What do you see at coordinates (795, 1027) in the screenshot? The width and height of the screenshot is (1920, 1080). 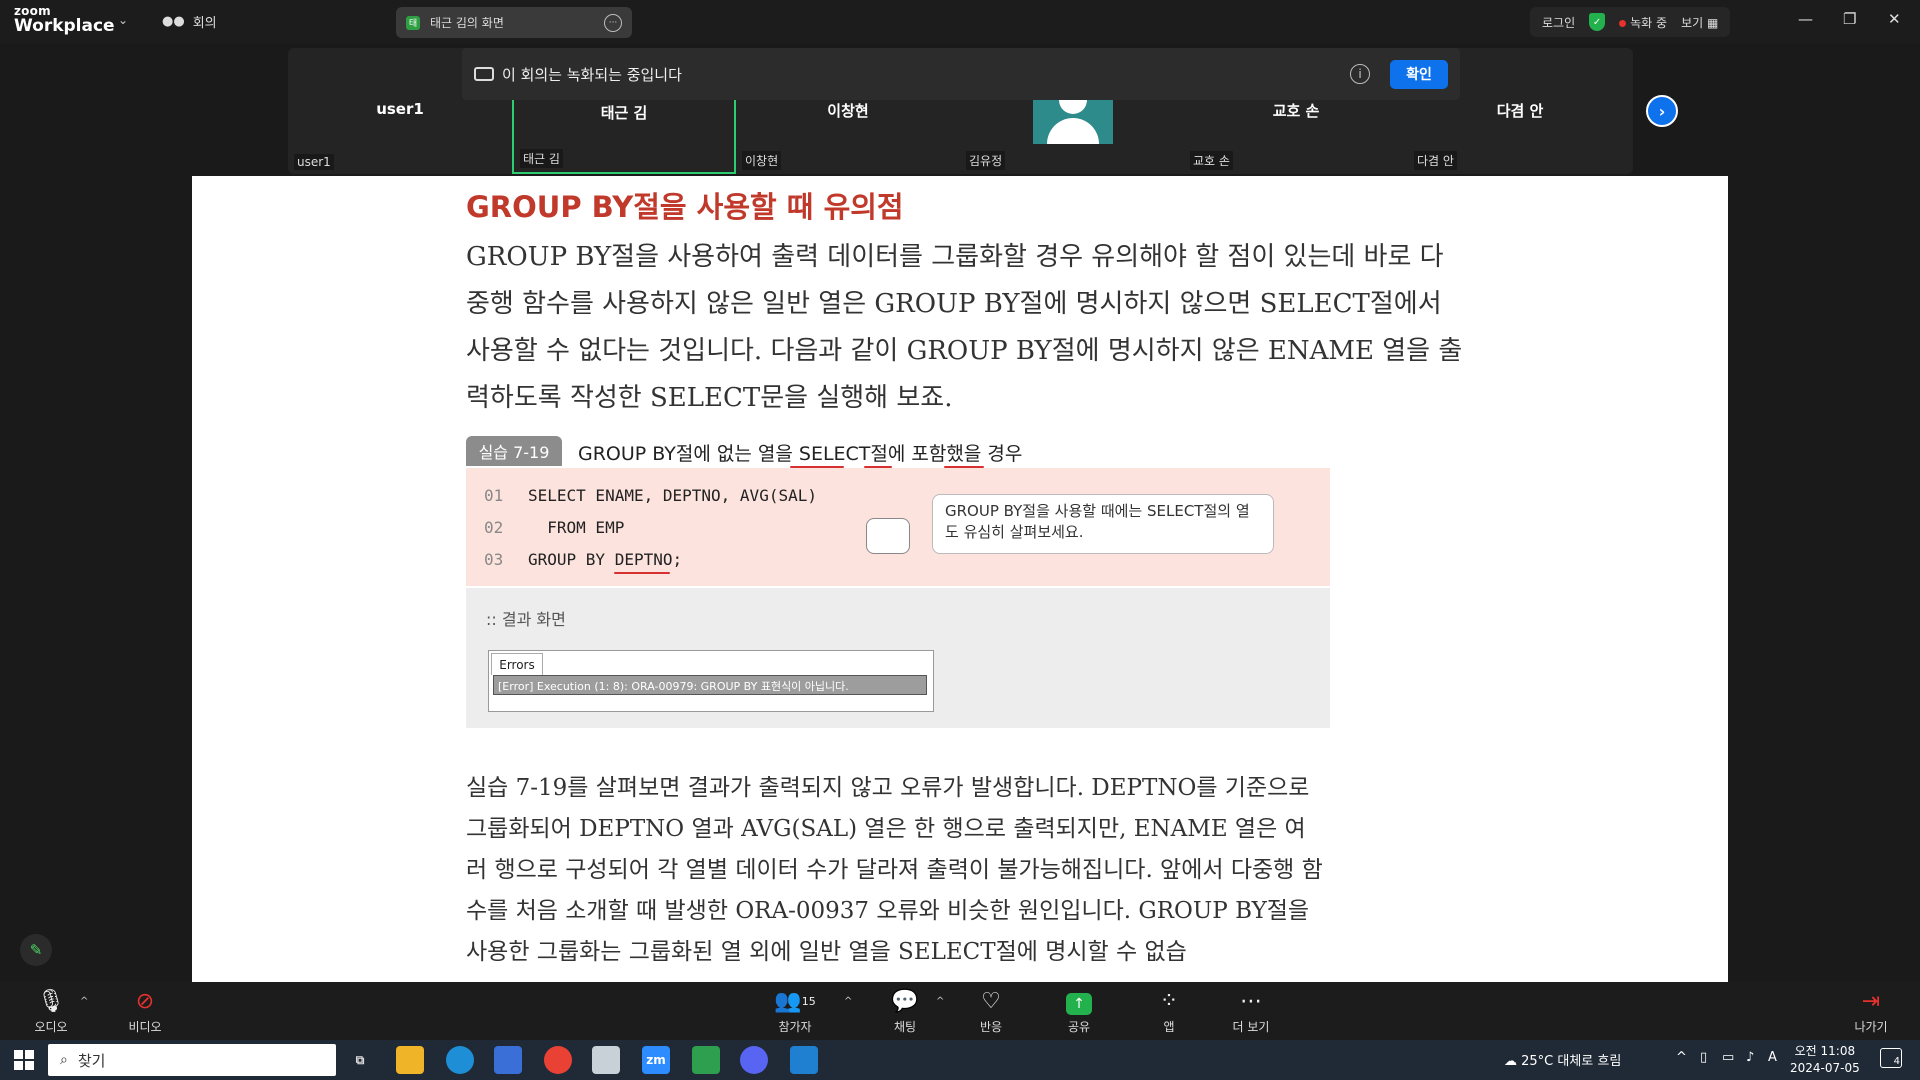 I see `participants-label: 참가자` at bounding box center [795, 1027].